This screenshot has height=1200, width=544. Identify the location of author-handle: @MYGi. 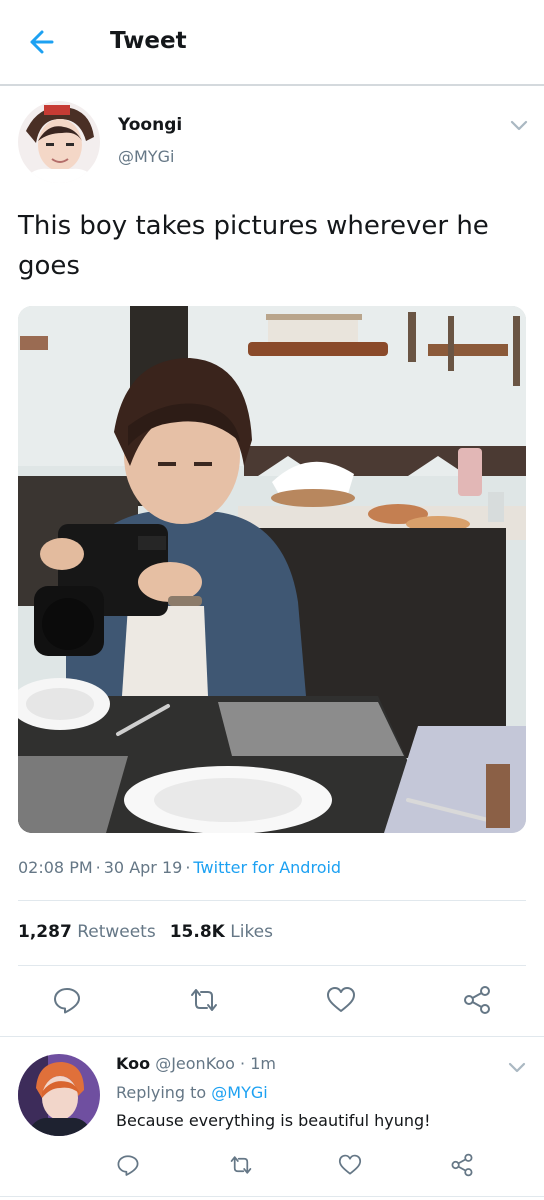
(146, 156).